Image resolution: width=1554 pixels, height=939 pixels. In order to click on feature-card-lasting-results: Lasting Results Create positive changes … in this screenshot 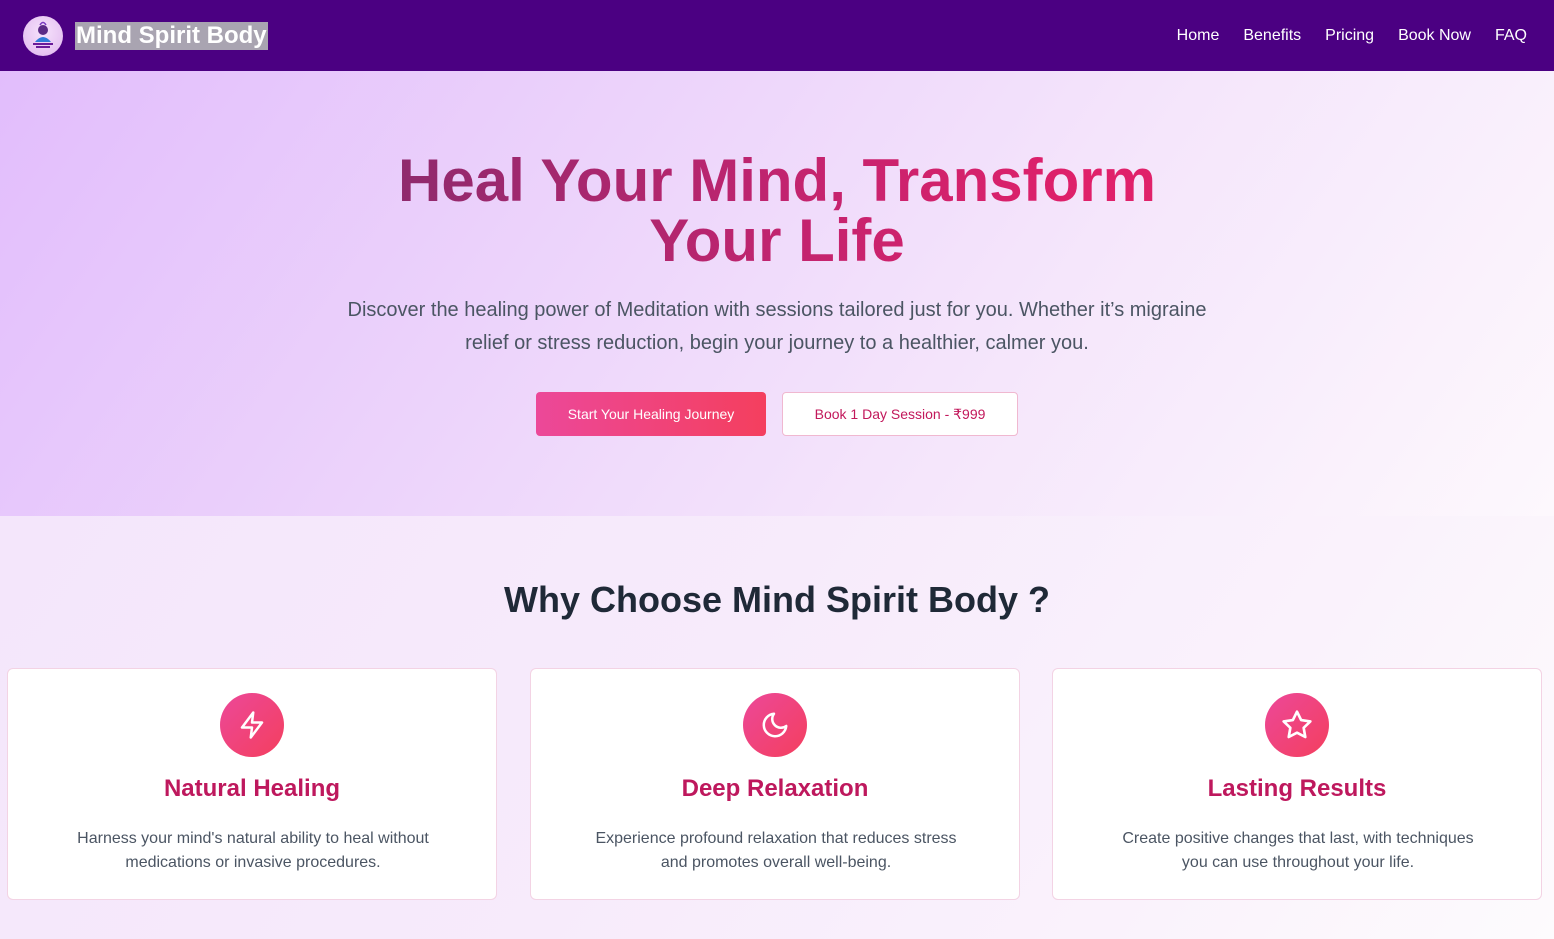, I will do `click(1297, 784)`.